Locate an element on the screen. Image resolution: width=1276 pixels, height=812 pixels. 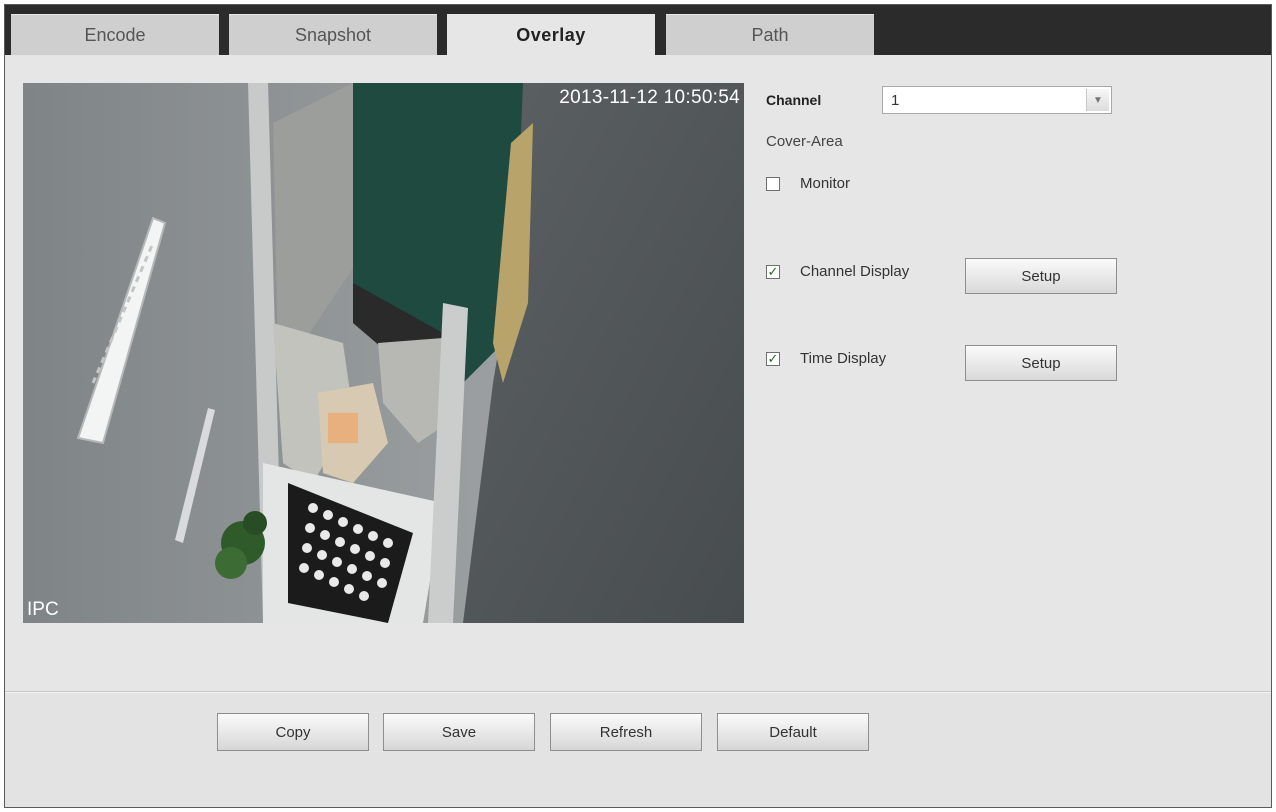
time-display-option: ✓ Time Display is located at coordinates (826, 358).